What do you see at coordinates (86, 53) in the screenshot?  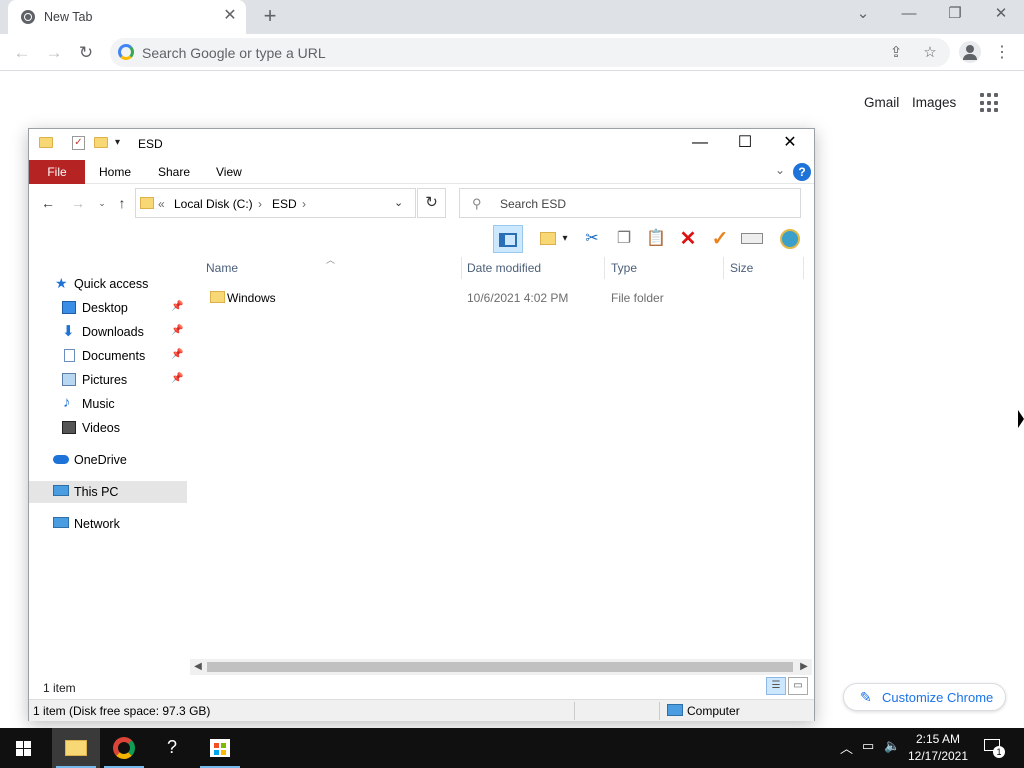 I see `reload-icon: ↻` at bounding box center [86, 53].